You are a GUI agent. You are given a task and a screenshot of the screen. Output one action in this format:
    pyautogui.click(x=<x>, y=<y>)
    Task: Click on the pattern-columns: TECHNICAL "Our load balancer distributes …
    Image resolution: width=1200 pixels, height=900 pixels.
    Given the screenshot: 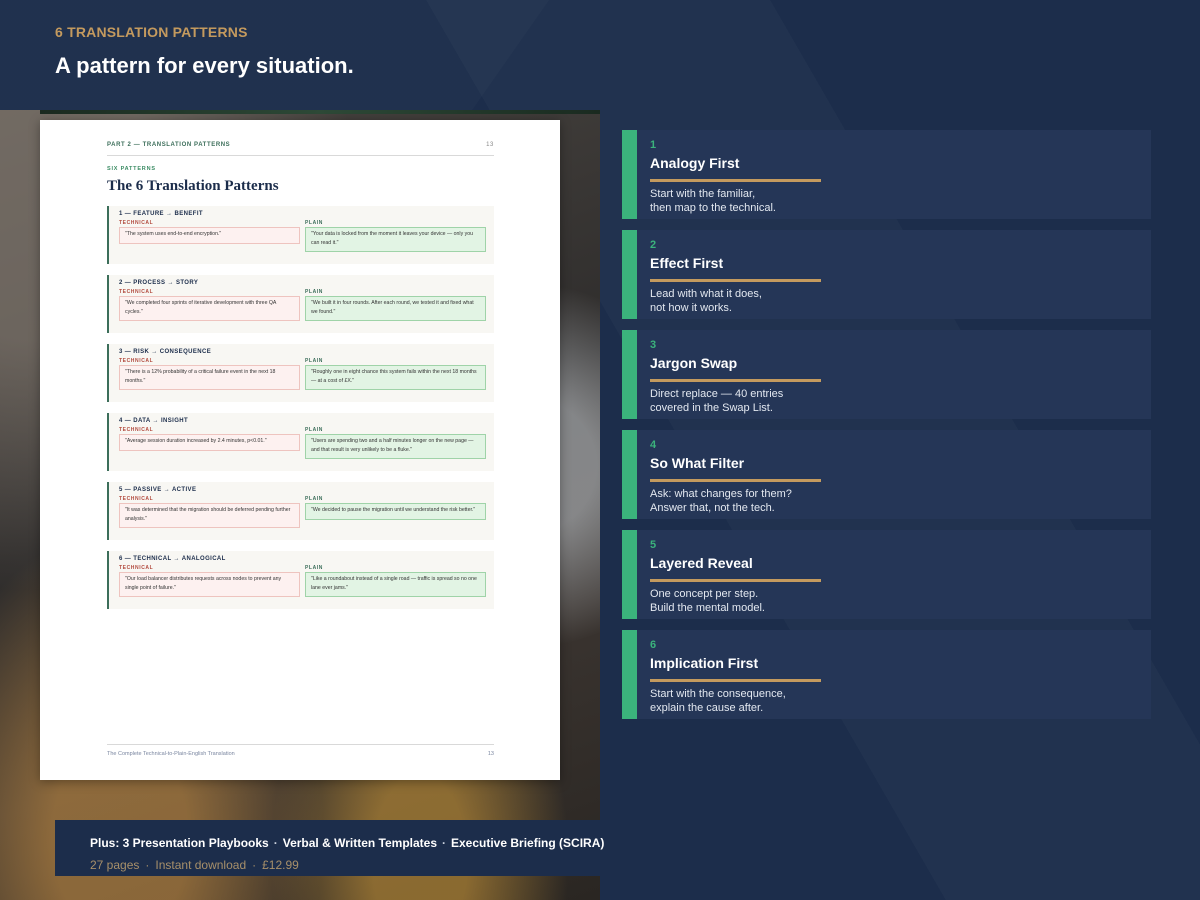 What is the action you would take?
    pyautogui.click(x=302, y=581)
    